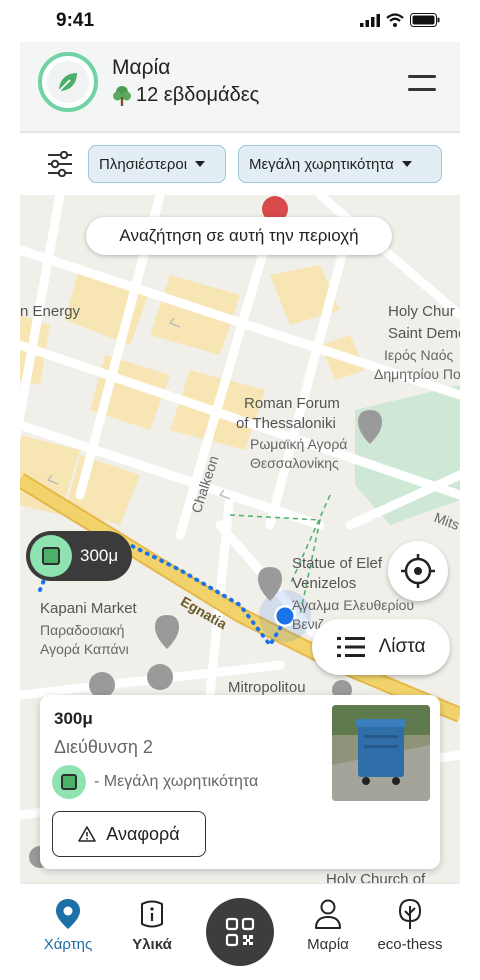 This screenshot has width=480, height=980. What do you see at coordinates (395, 20) in the screenshot?
I see `wifi-icon` at bounding box center [395, 20].